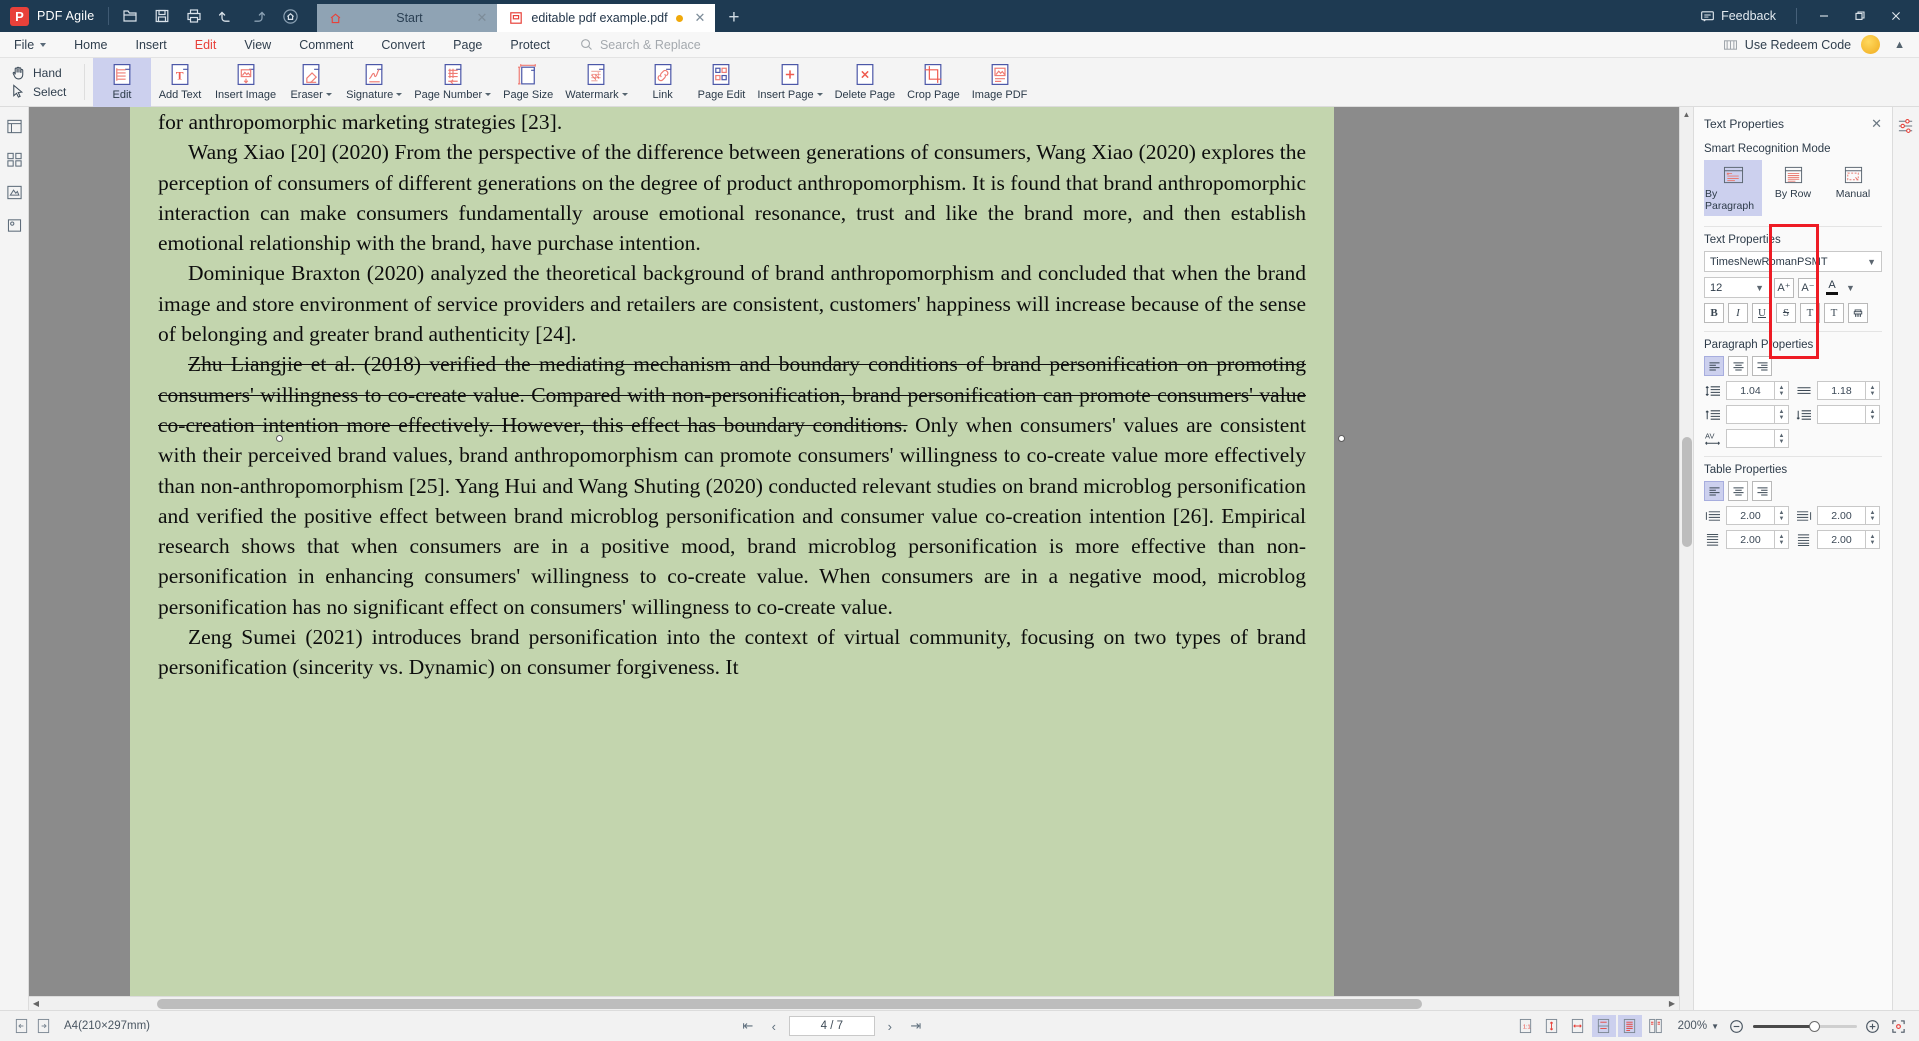 The width and height of the screenshot is (1919, 1041). I want to click on table-align-right-button, so click(1762, 491).